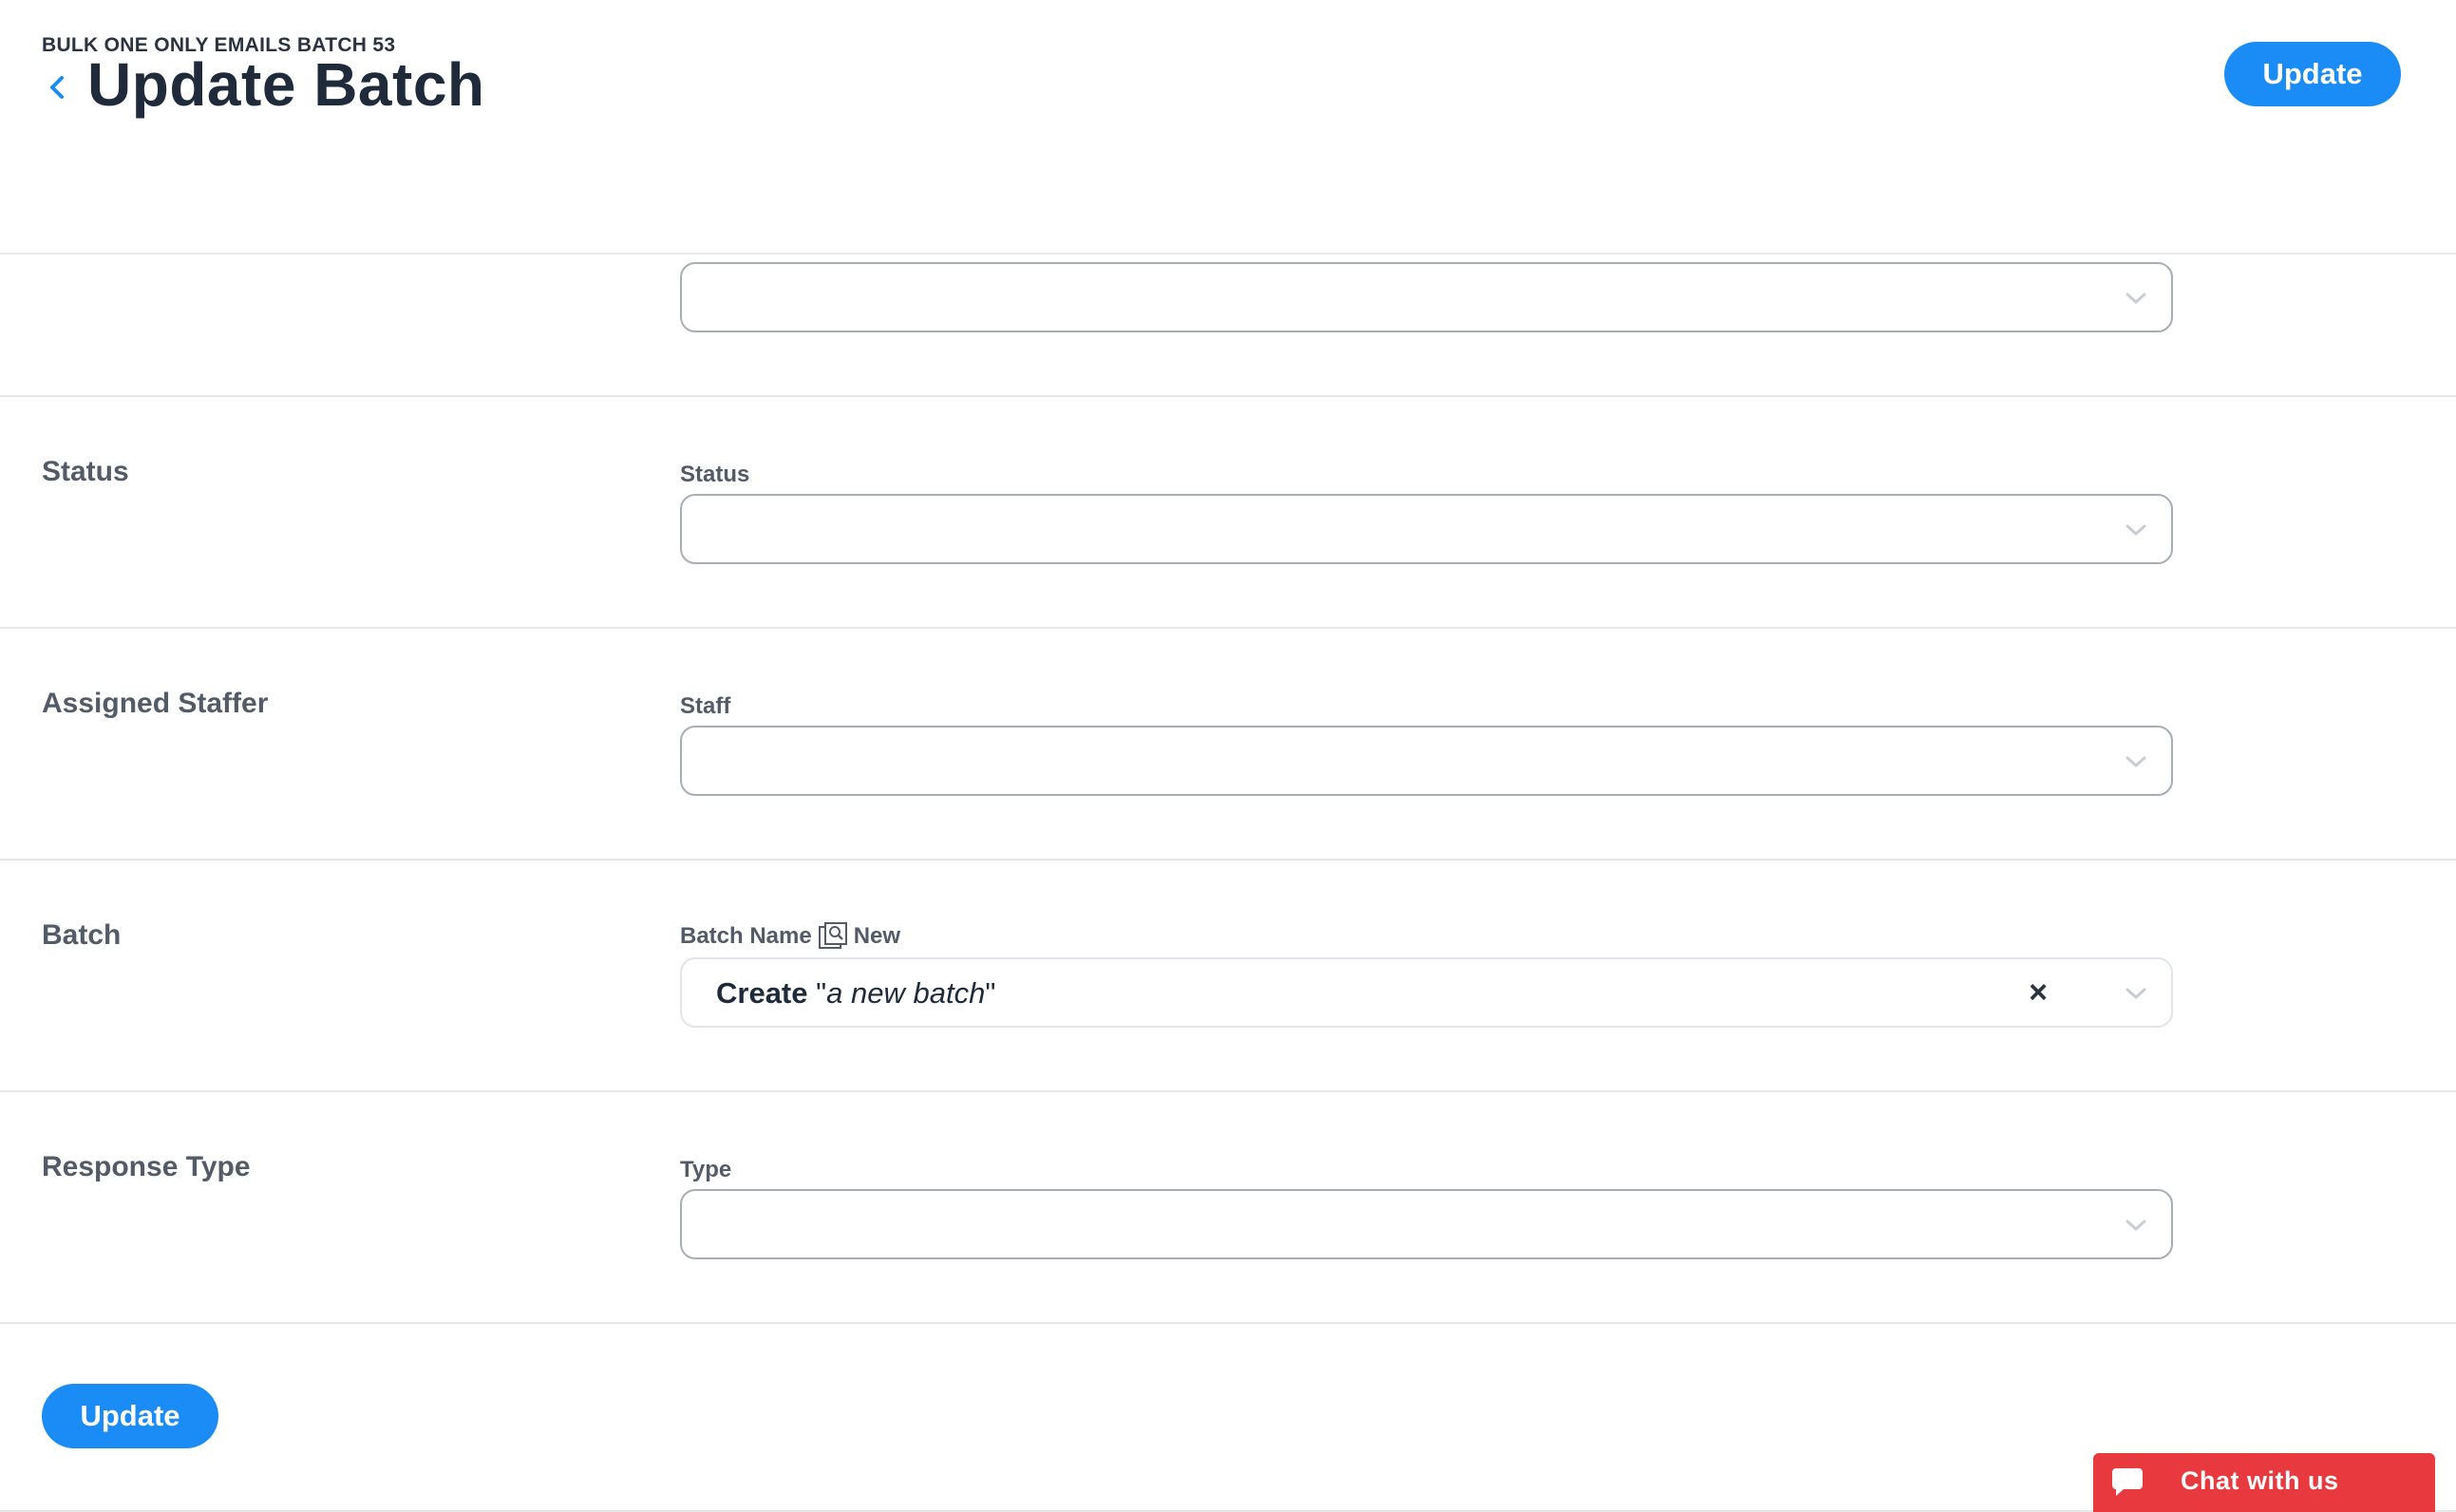 The height and width of the screenshot is (1512, 2456). I want to click on status-select, so click(1426, 529).